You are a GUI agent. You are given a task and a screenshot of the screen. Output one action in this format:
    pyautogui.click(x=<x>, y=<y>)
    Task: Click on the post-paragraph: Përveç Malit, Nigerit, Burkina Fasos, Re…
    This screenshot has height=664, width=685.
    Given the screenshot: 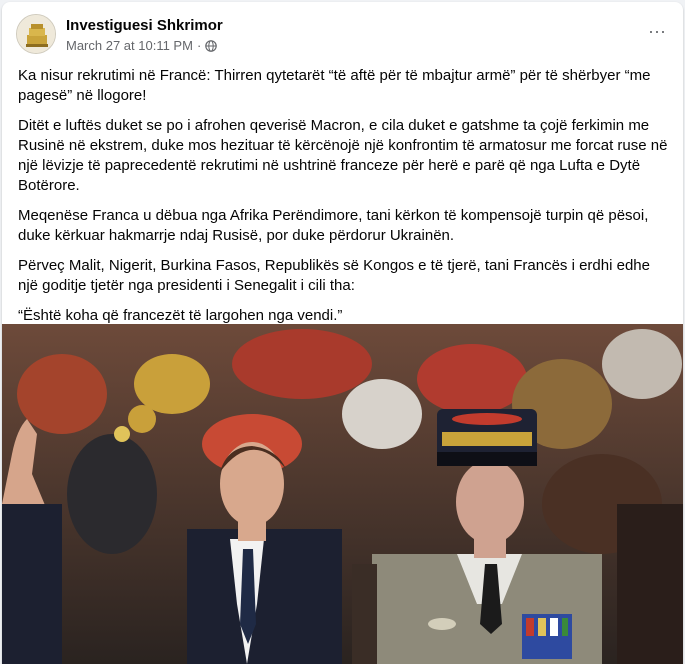 What is the action you would take?
    pyautogui.click(x=334, y=275)
    